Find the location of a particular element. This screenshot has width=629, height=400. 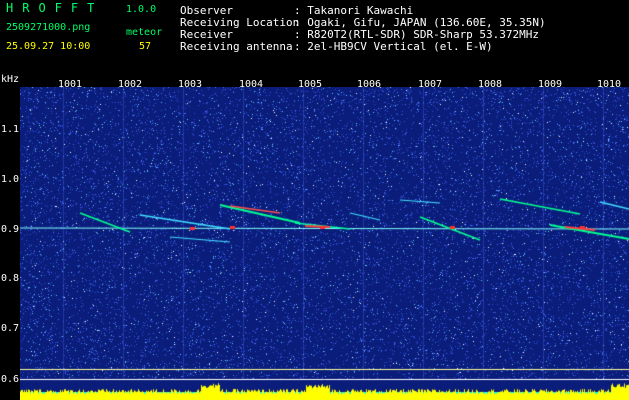

y-label-0-9: 0.9 is located at coordinates (10, 229).